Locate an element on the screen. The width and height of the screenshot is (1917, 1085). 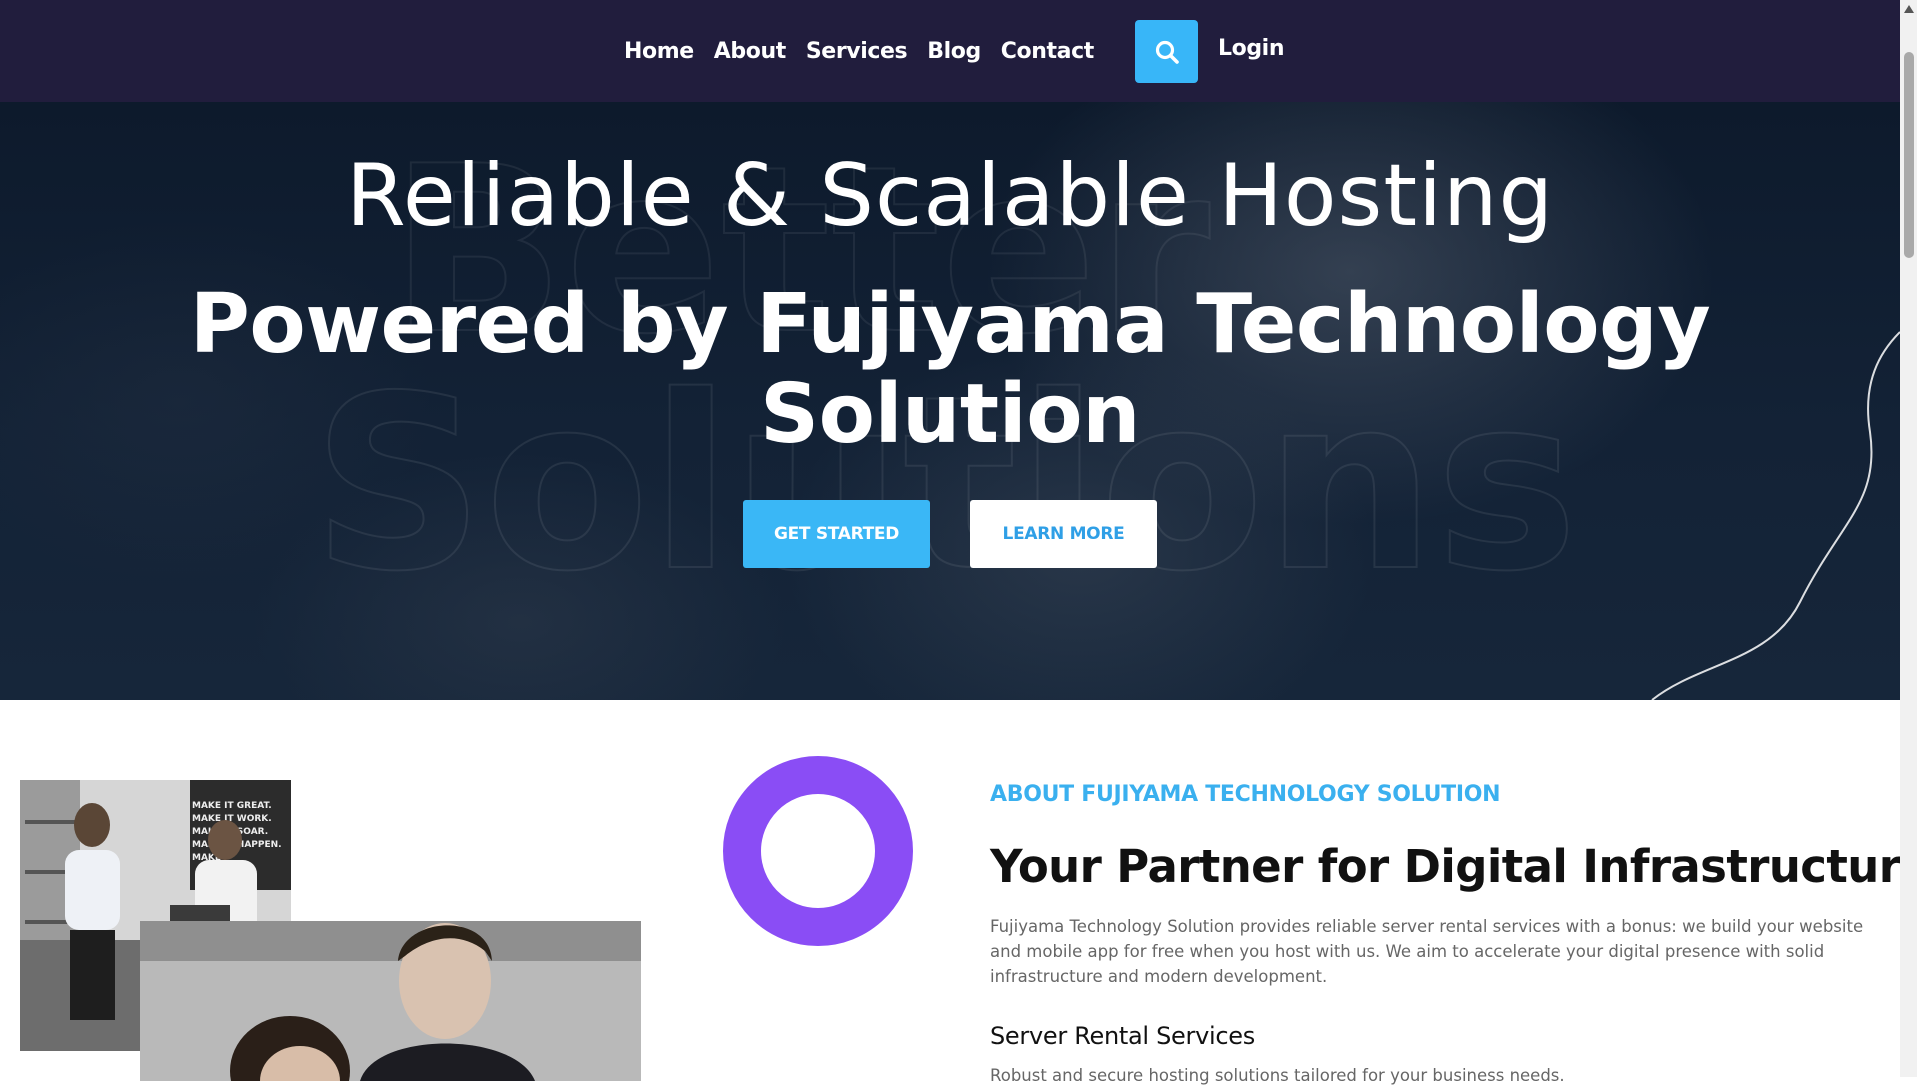
business-people-photo is located at coordinates (390, 1001).